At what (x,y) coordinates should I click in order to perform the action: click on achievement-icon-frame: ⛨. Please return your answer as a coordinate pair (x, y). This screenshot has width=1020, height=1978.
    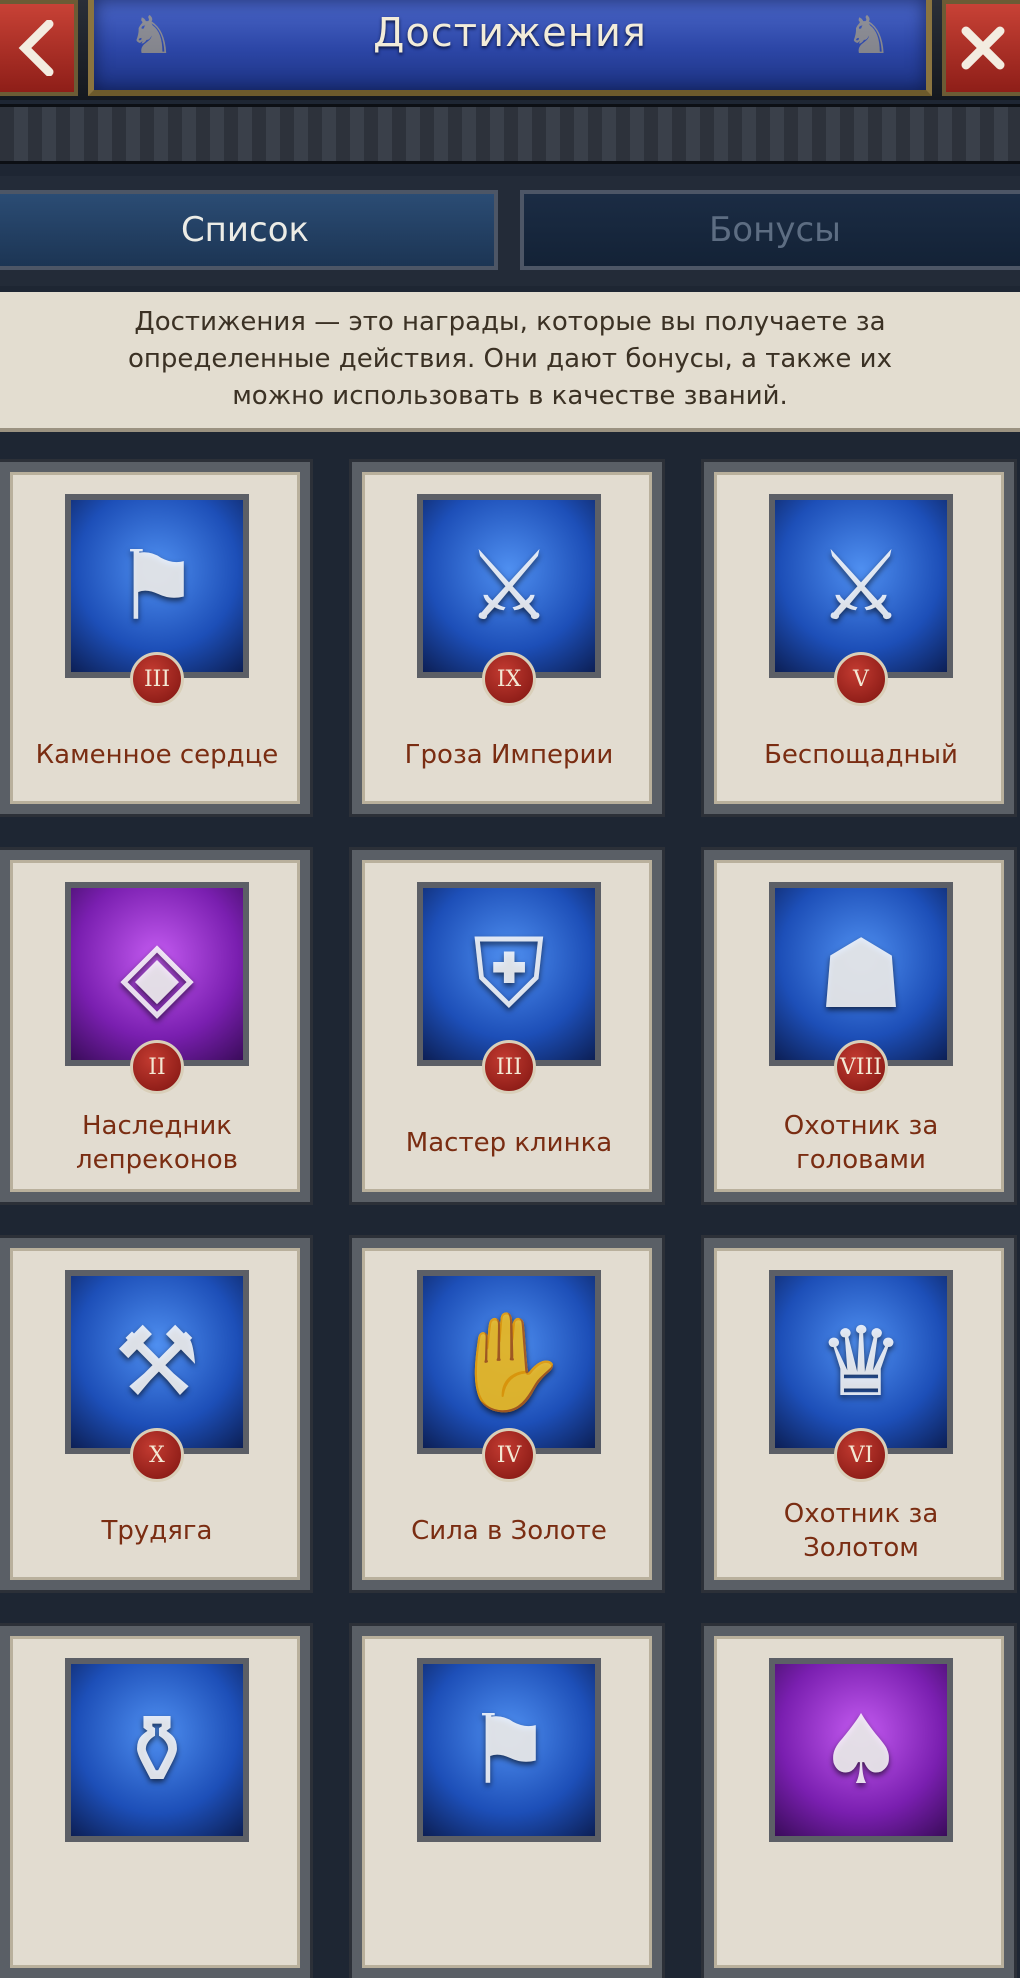
    Looking at the image, I should click on (509, 974).